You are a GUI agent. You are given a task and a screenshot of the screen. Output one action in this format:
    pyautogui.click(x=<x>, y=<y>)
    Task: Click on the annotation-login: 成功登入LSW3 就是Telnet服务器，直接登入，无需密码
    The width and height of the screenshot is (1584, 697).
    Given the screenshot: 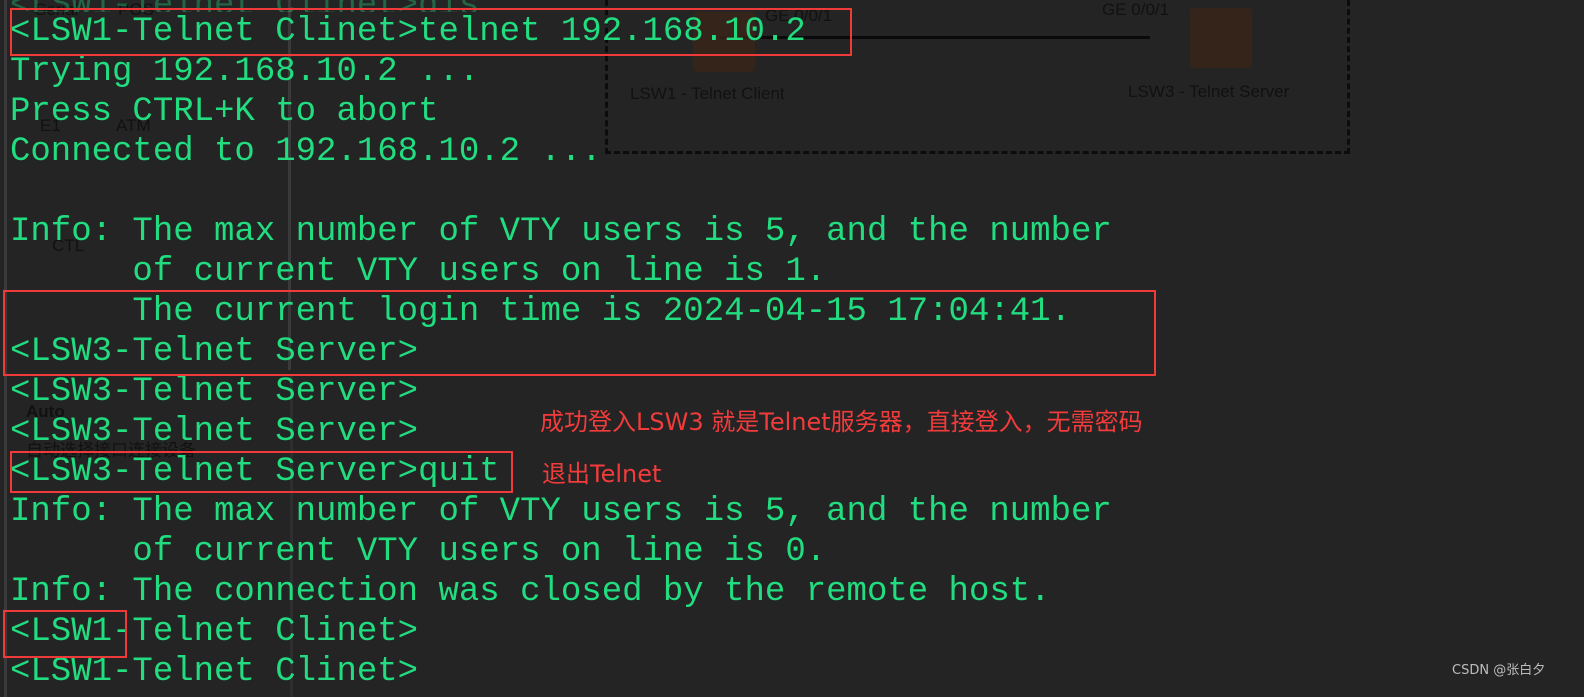 What is the action you would take?
    pyautogui.click(x=841, y=422)
    